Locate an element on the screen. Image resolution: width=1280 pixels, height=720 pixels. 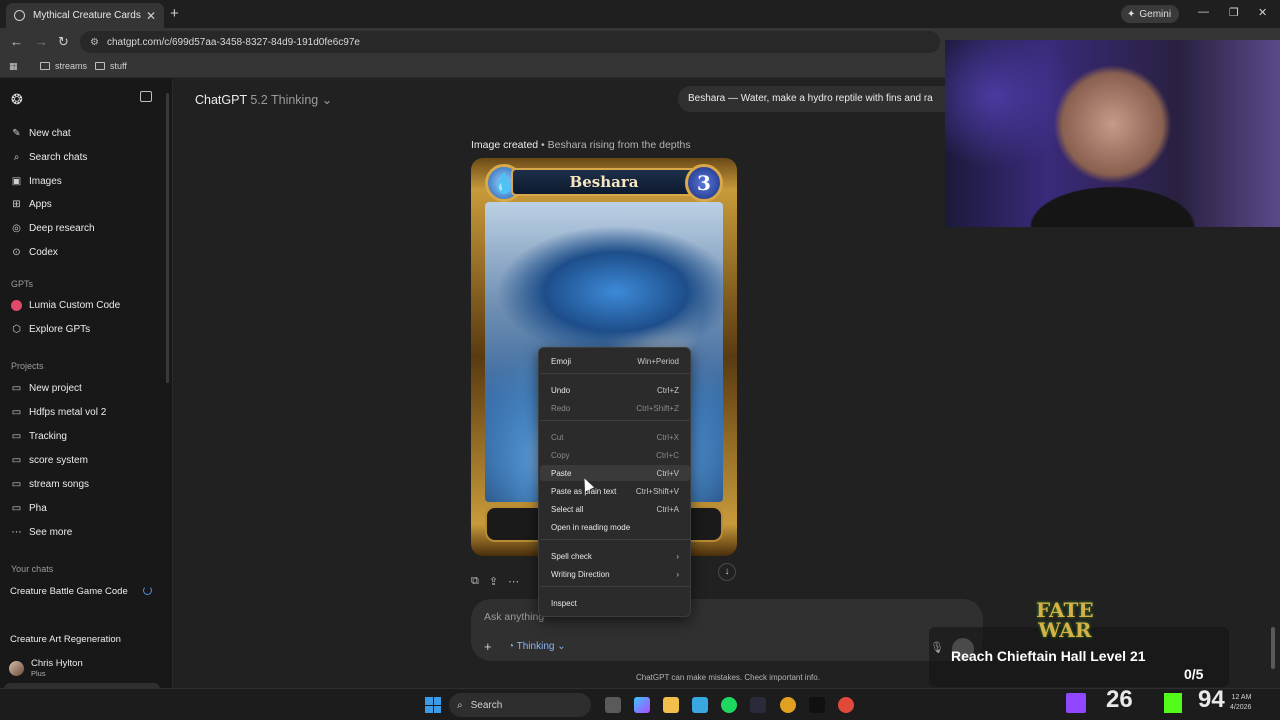
sidebar-item-explore-gpts: ⬡ Explore GPTs is located at coordinates (50, 329).